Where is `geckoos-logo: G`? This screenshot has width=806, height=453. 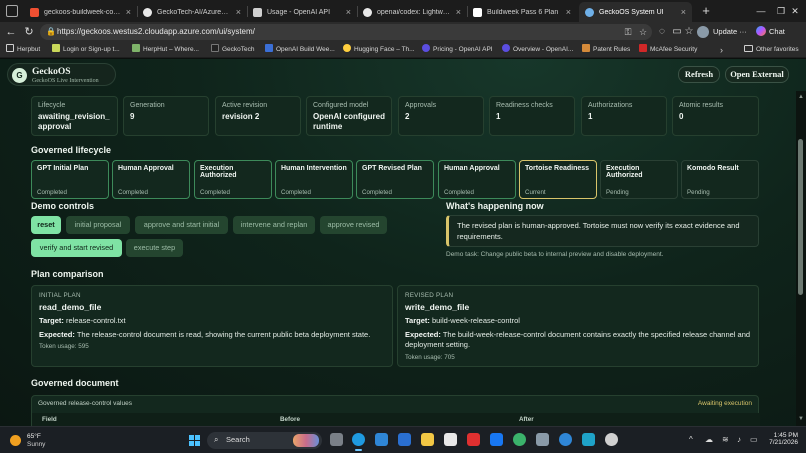
geckoos-logo: G is located at coordinates (19, 75).